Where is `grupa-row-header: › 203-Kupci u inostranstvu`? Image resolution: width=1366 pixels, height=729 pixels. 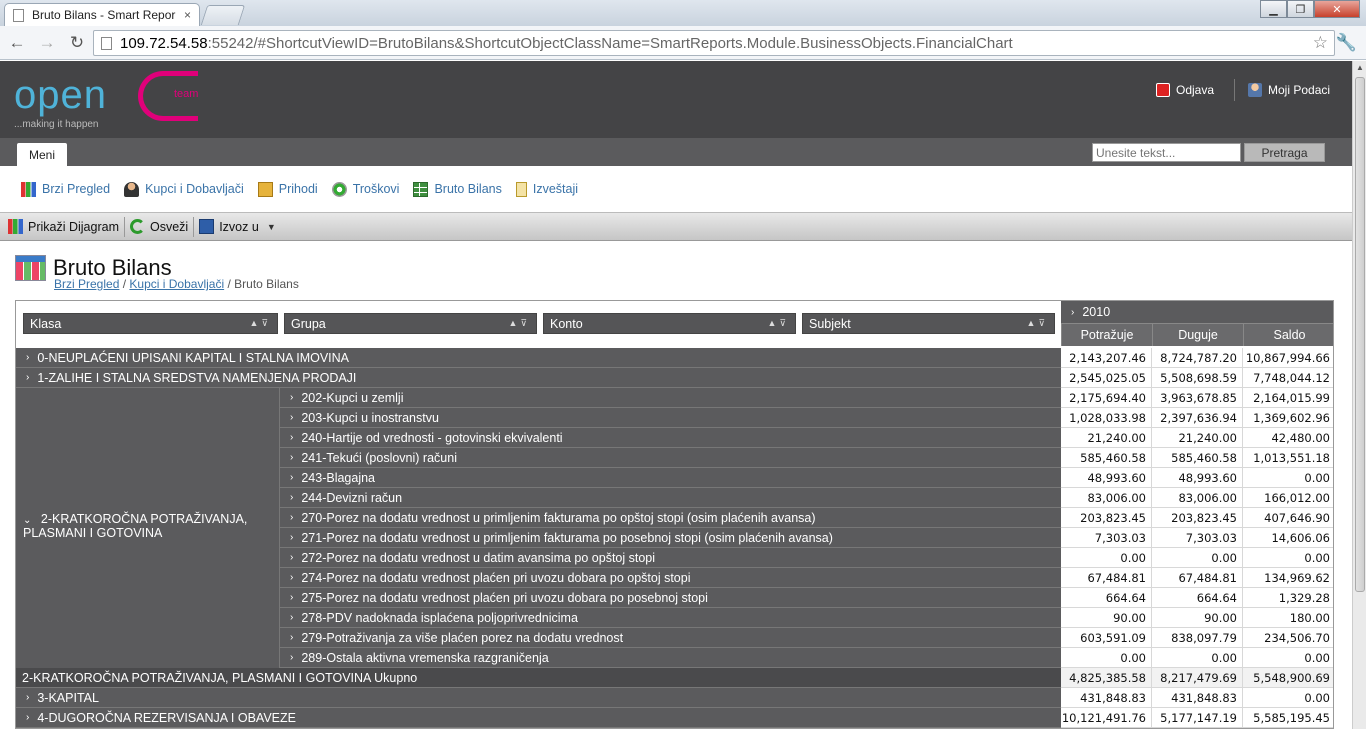 grupa-row-header: › 203-Kupci u inostranstvu is located at coordinates (670, 418).